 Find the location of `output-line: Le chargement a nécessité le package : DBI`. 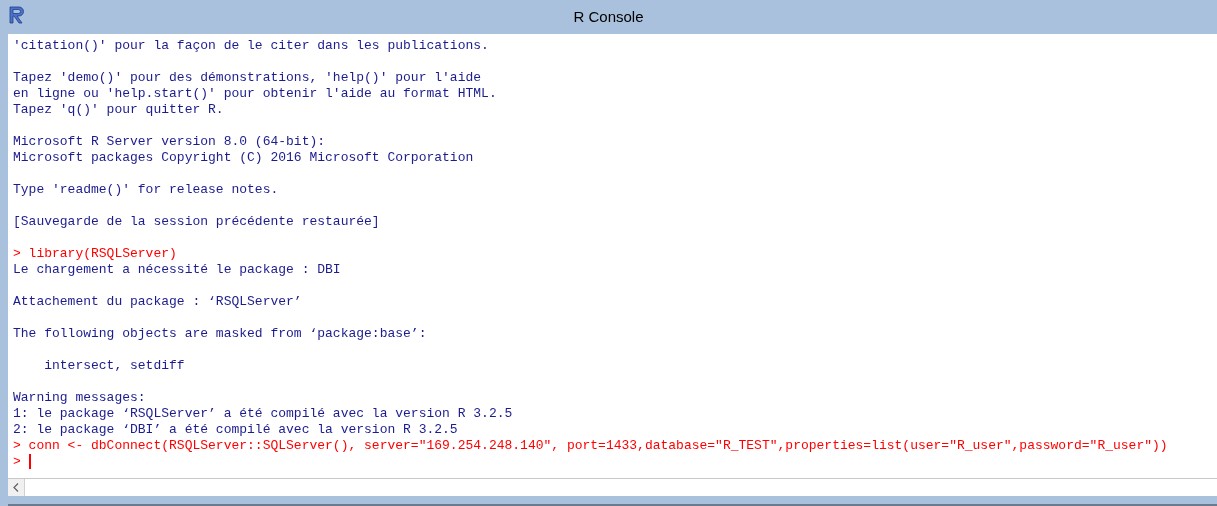

output-line: Le chargement a nécessité le package : DBI is located at coordinates (177, 270).